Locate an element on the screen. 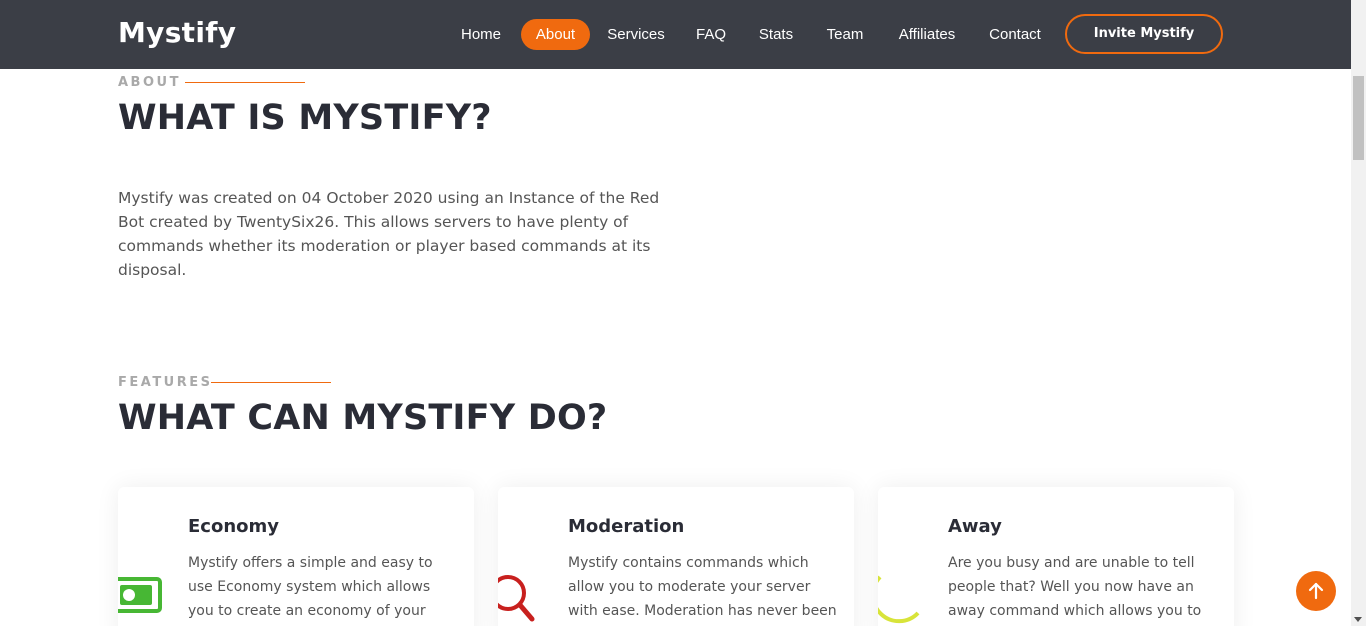 This screenshot has width=1366, height=626. feature-card-title: Away is located at coordinates (975, 526).